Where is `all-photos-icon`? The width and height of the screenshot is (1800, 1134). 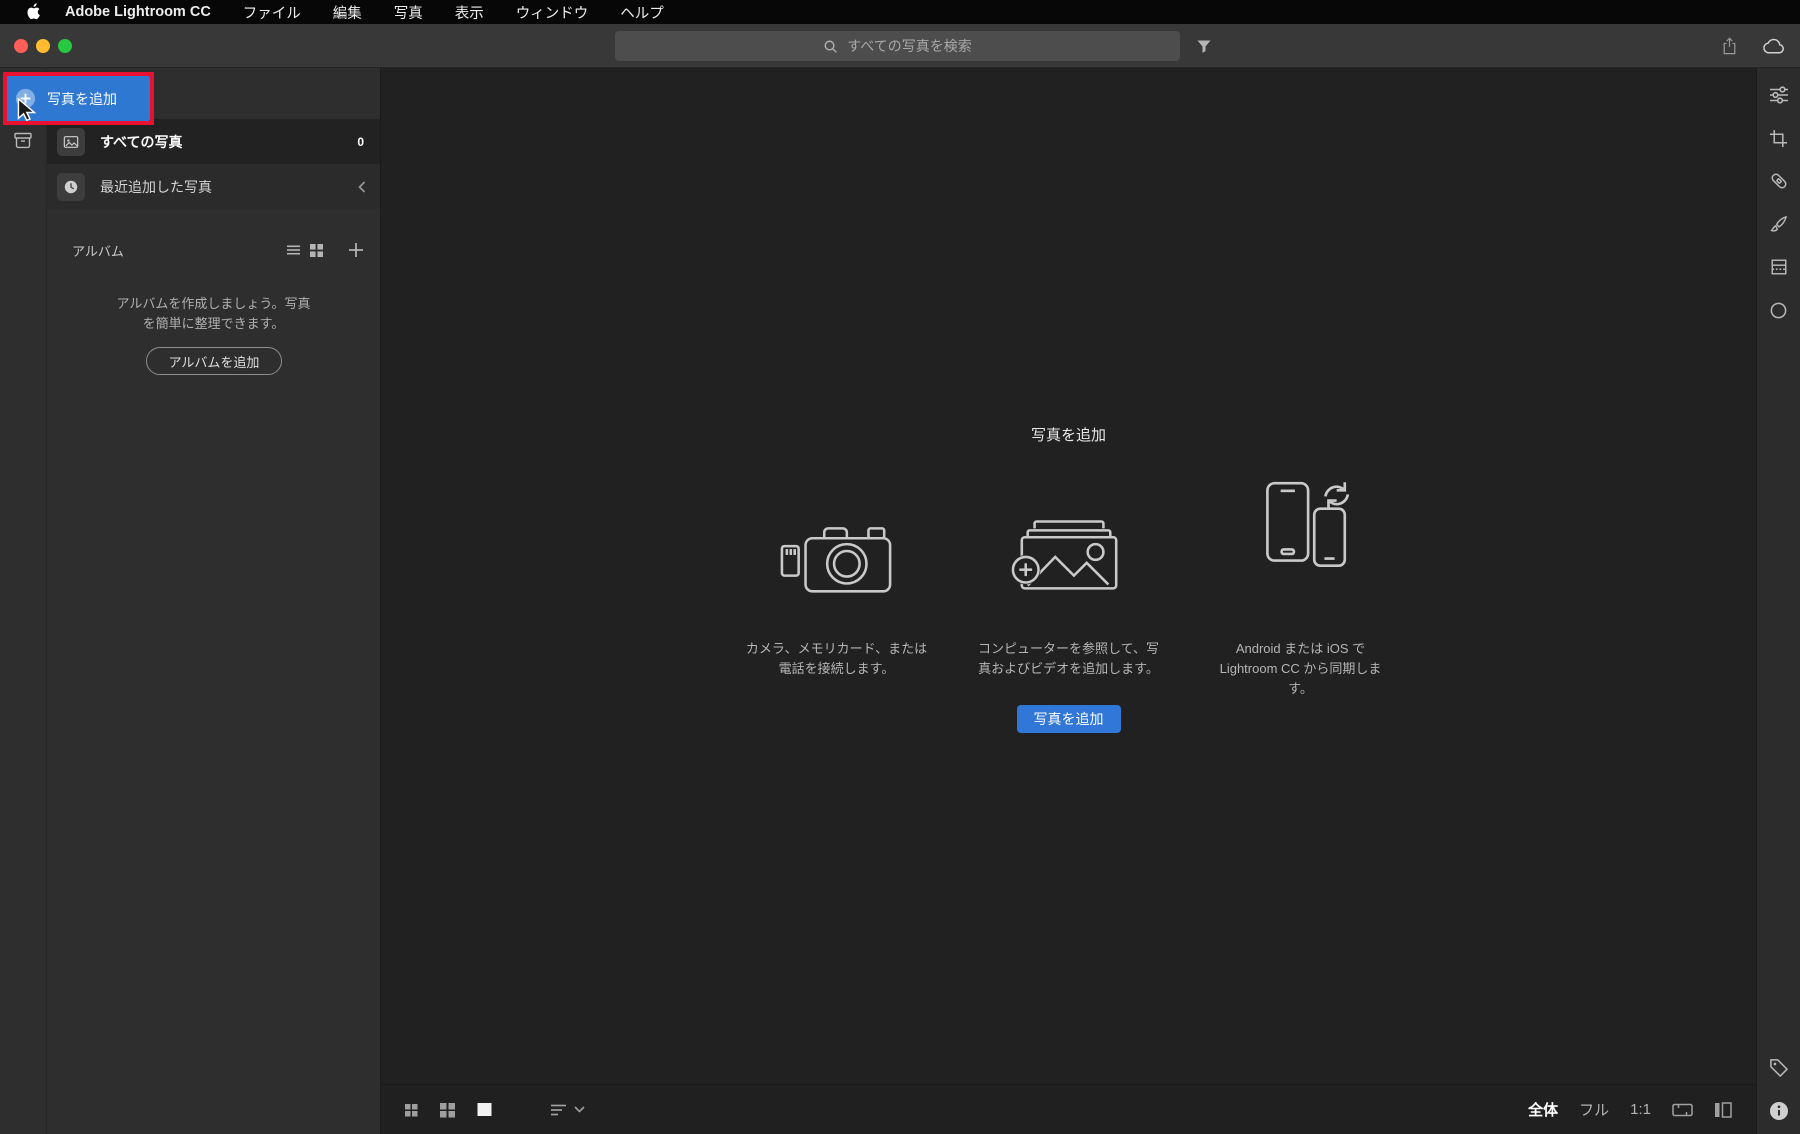
all-photos-icon is located at coordinates (71, 141).